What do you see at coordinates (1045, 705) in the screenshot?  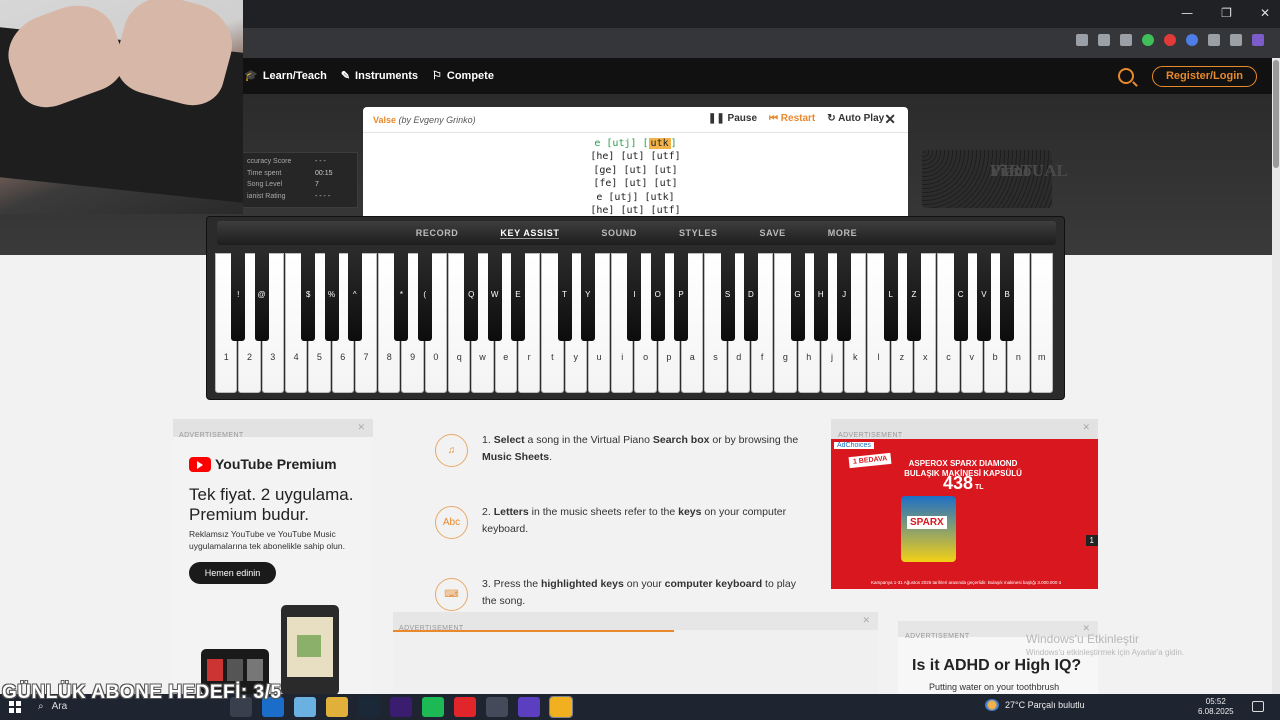 I see `weather-text: 27°C Parçalı bulutlu` at bounding box center [1045, 705].